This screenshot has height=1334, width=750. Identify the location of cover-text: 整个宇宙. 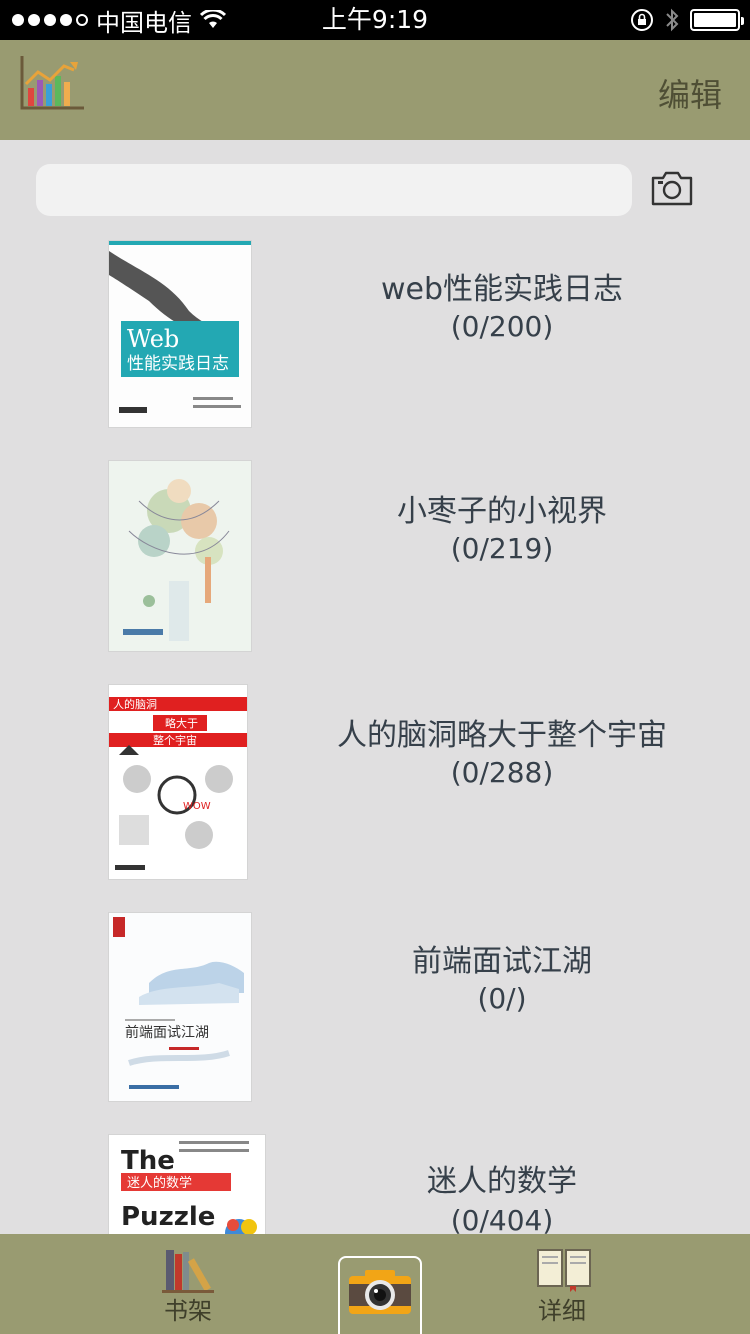
(175, 740).